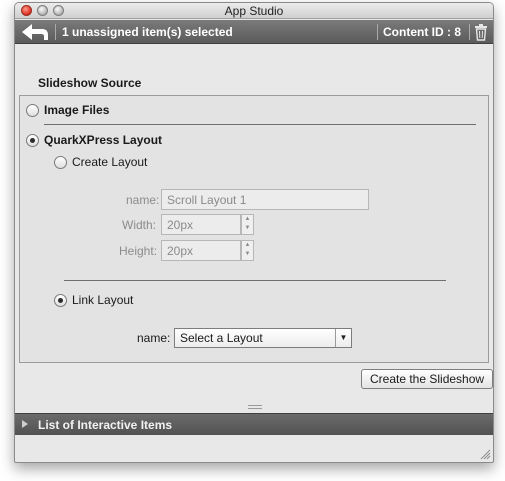 The width and height of the screenshot is (505, 481). I want to click on height-stepper: ▲ ▼, so click(247, 250).